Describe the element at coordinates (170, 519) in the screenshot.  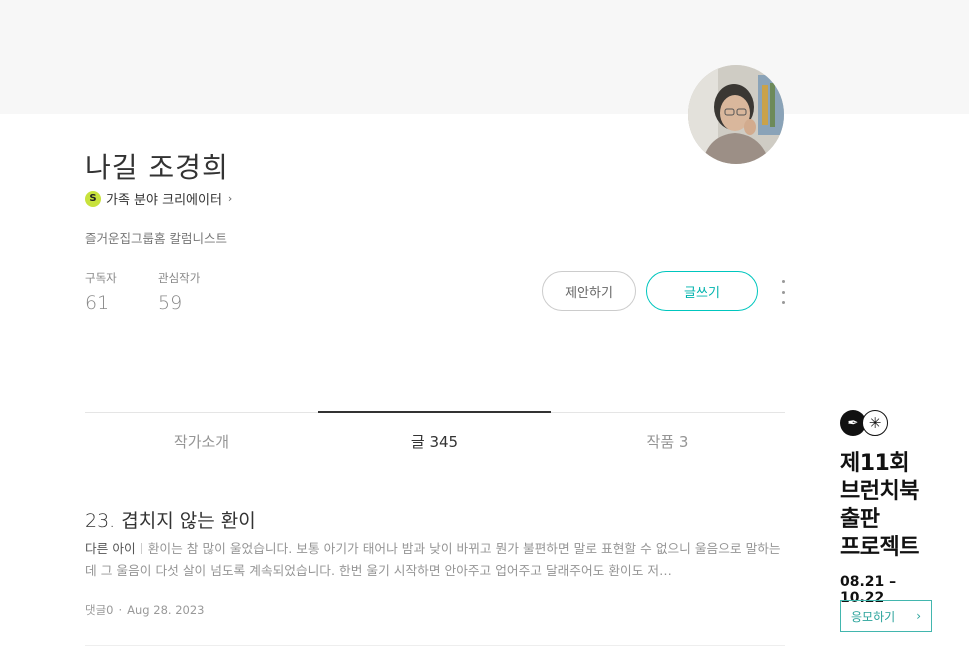
I see `post-title: 23. 겹치지 않는 환이` at that location.